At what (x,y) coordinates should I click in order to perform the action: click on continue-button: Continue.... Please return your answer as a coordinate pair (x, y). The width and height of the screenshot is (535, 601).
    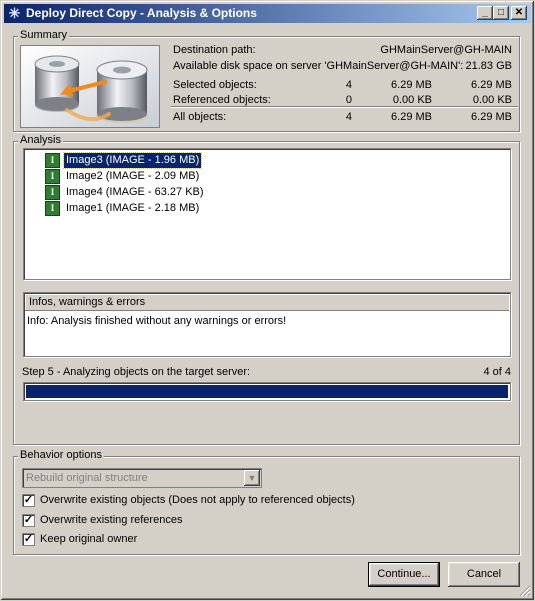
    Looking at the image, I should click on (404, 574).